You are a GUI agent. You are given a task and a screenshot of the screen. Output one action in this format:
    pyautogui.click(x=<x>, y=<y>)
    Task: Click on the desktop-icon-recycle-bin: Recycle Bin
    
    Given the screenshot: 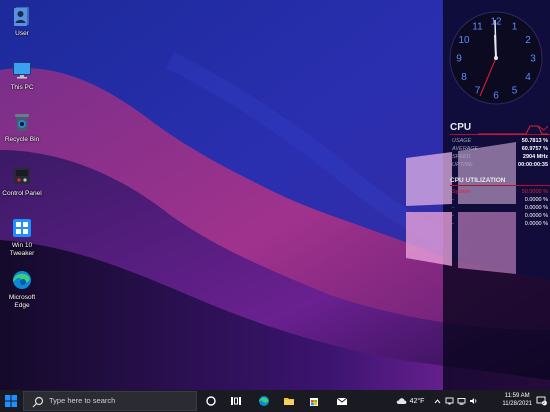 What is the action you would take?
    pyautogui.click(x=22, y=127)
    